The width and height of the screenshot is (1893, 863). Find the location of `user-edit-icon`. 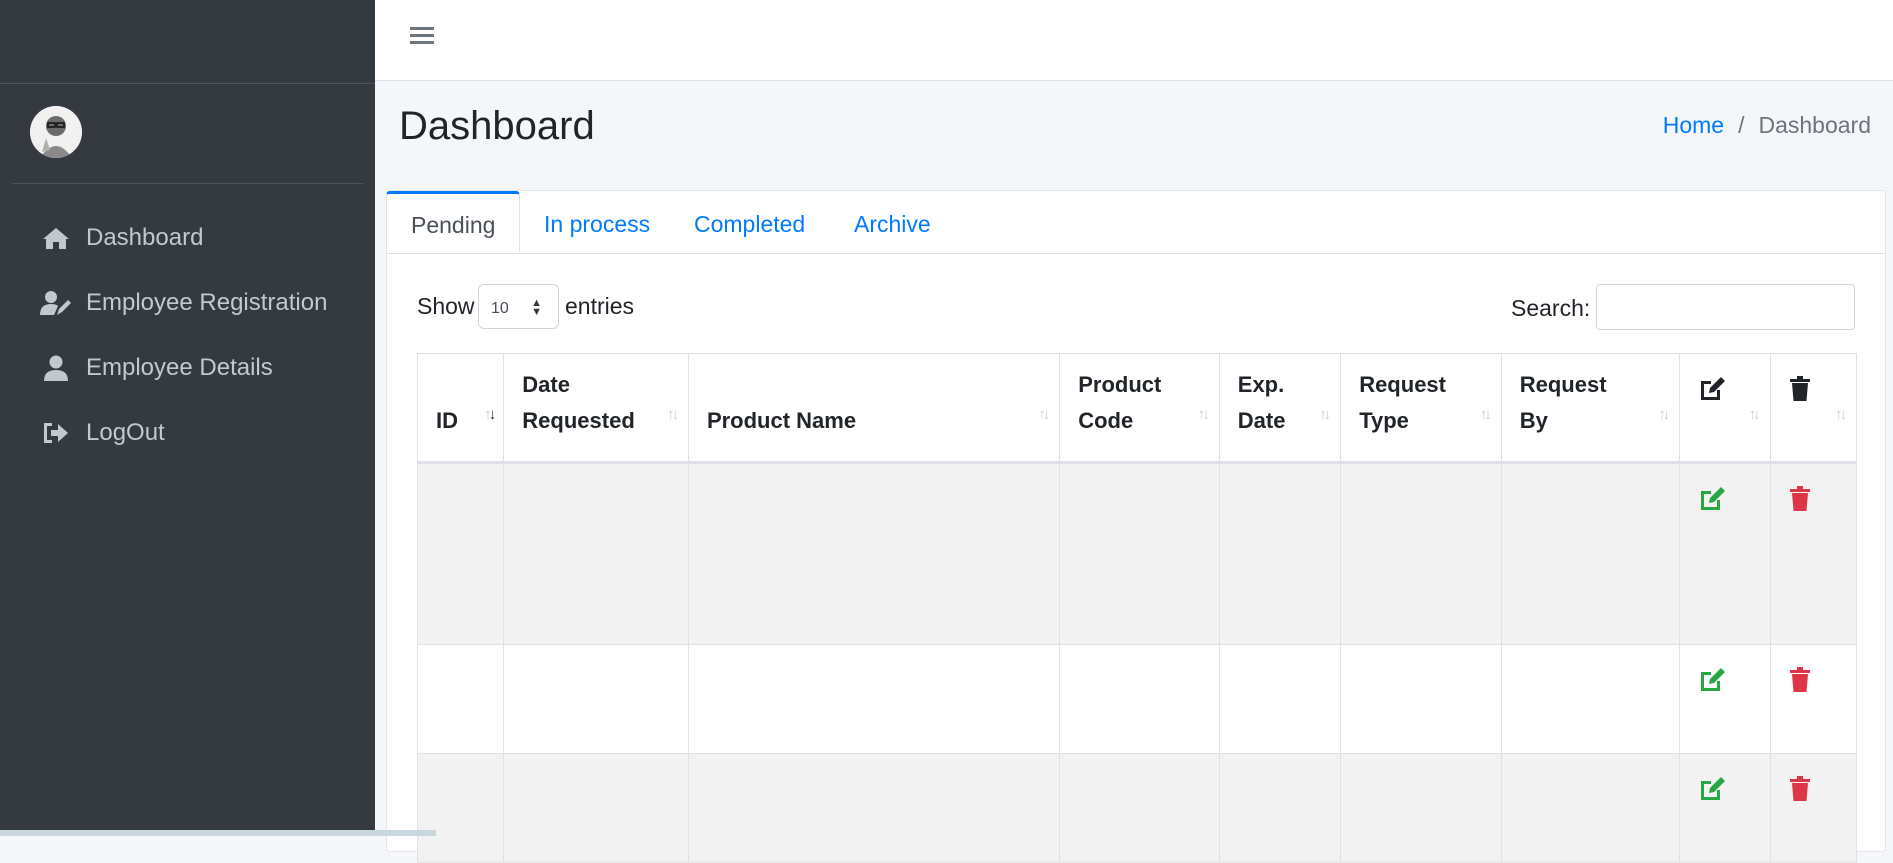

user-edit-icon is located at coordinates (56, 303).